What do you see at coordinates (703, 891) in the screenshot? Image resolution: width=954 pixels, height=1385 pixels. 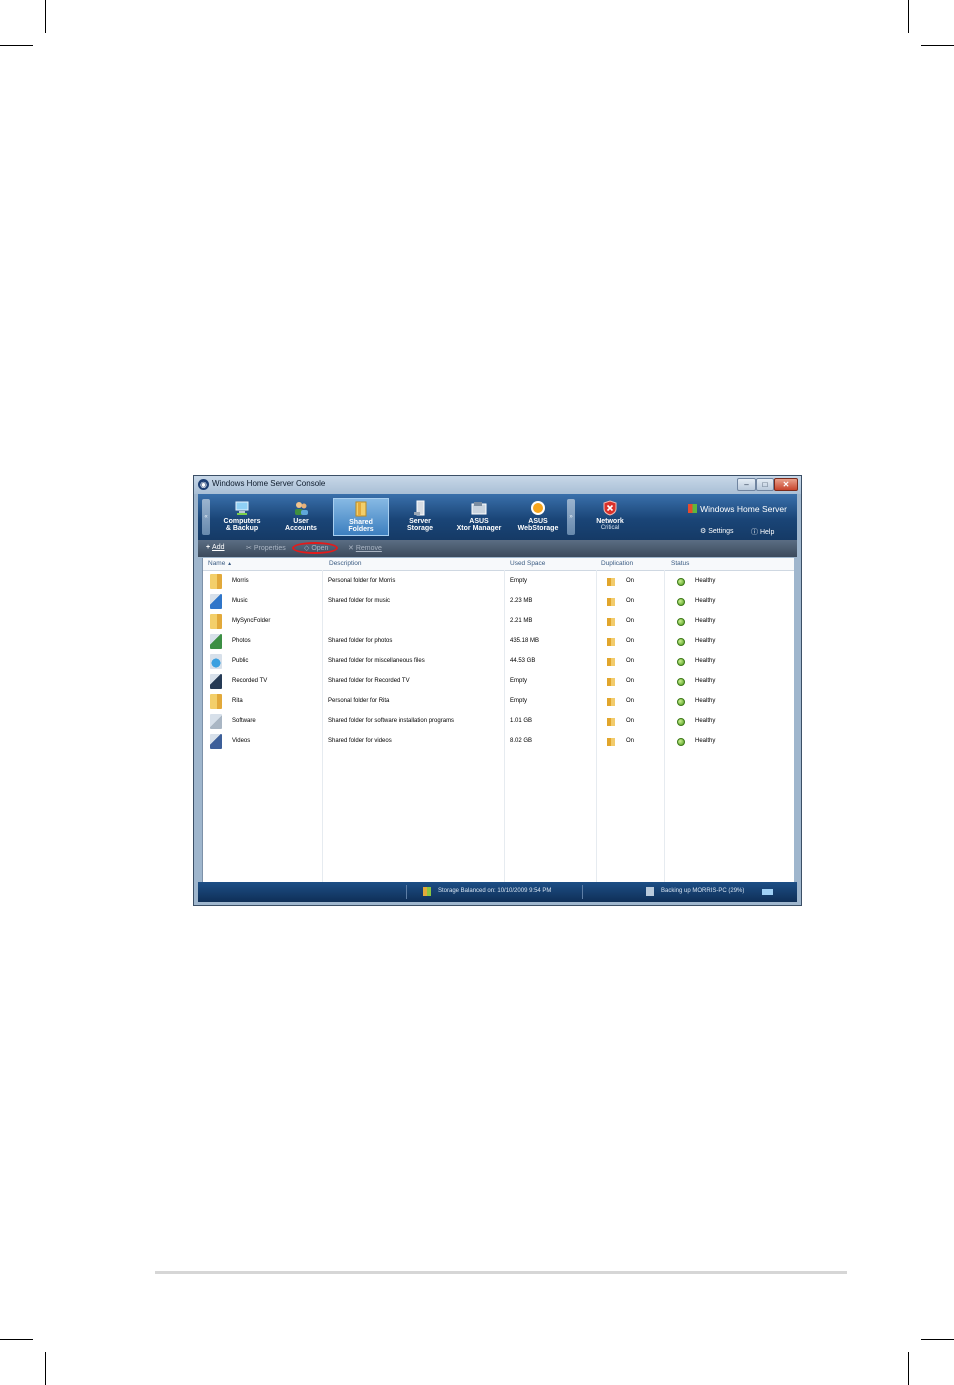 I see `backup-status-text: Backing up MORRIS-PC (29%)` at bounding box center [703, 891].